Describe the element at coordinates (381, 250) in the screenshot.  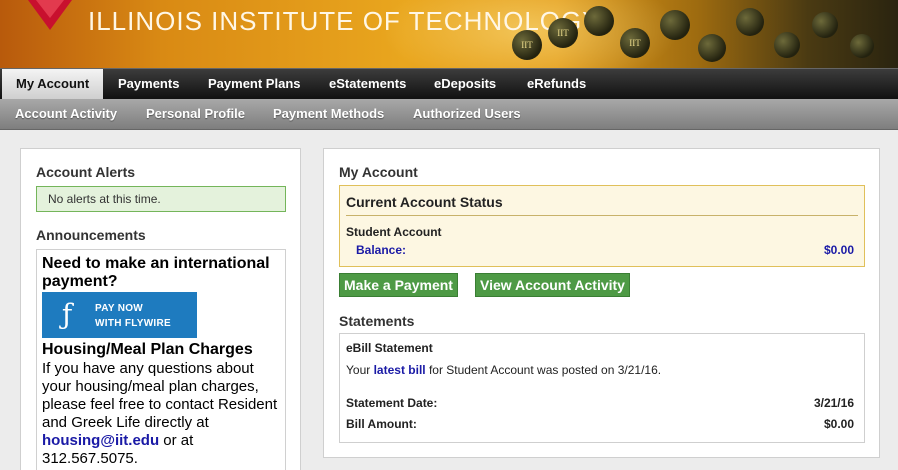
I see `balance-label: Balance:` at that location.